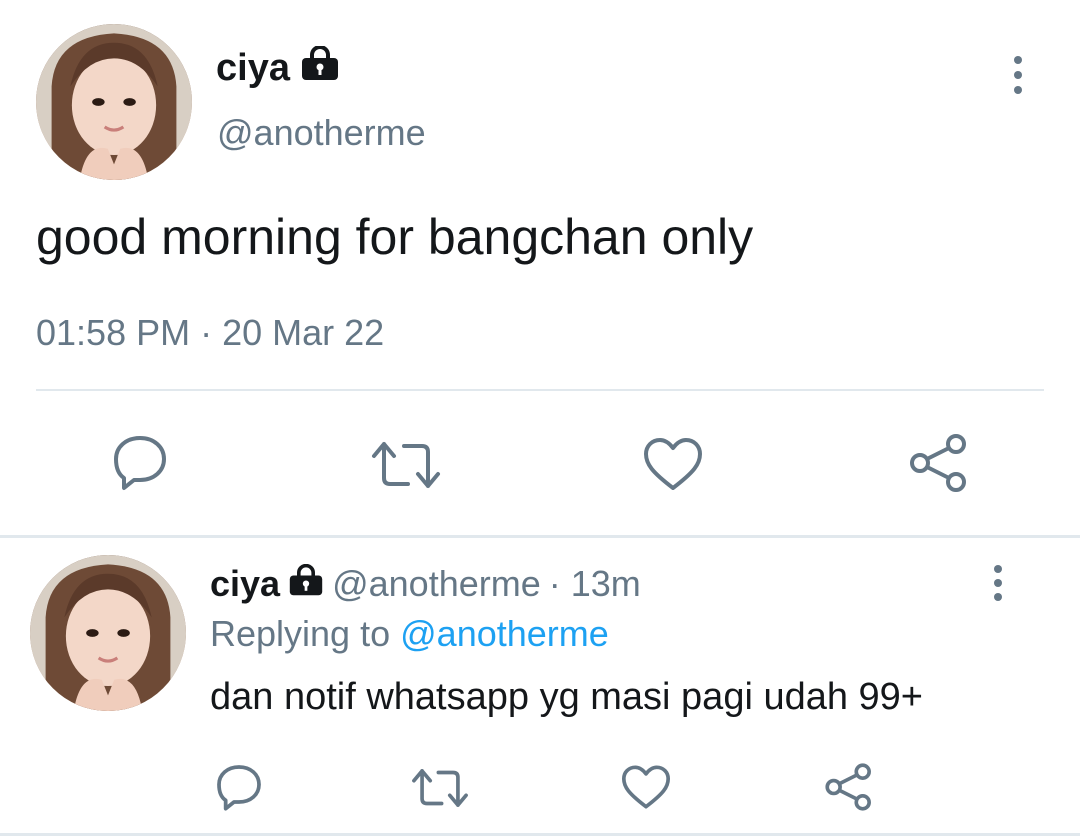 This screenshot has height=837, width=1080. I want to click on reply-handle: @anotherme, so click(436, 584).